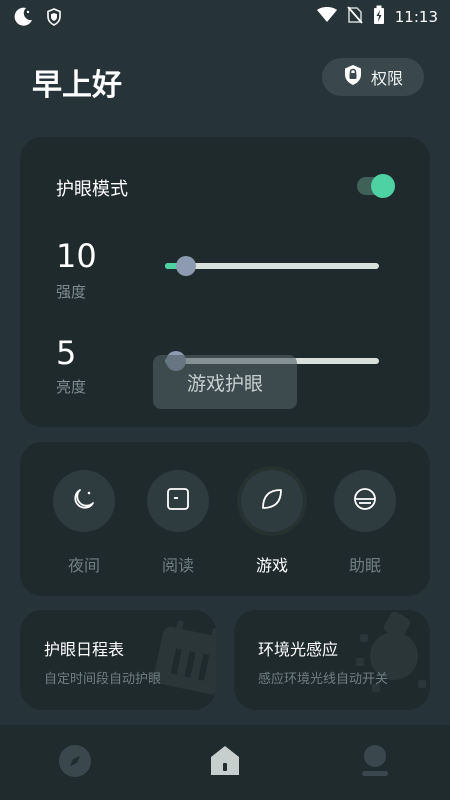 This screenshot has width=450, height=800. I want to click on nav-home, so click(225, 763).